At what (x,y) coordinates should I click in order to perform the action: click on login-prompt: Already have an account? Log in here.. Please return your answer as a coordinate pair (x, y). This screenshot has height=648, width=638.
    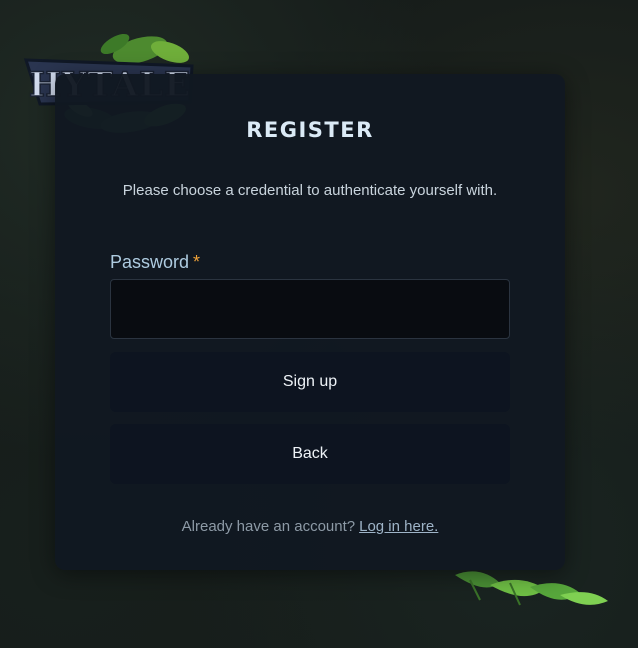
    Looking at the image, I should click on (310, 526).